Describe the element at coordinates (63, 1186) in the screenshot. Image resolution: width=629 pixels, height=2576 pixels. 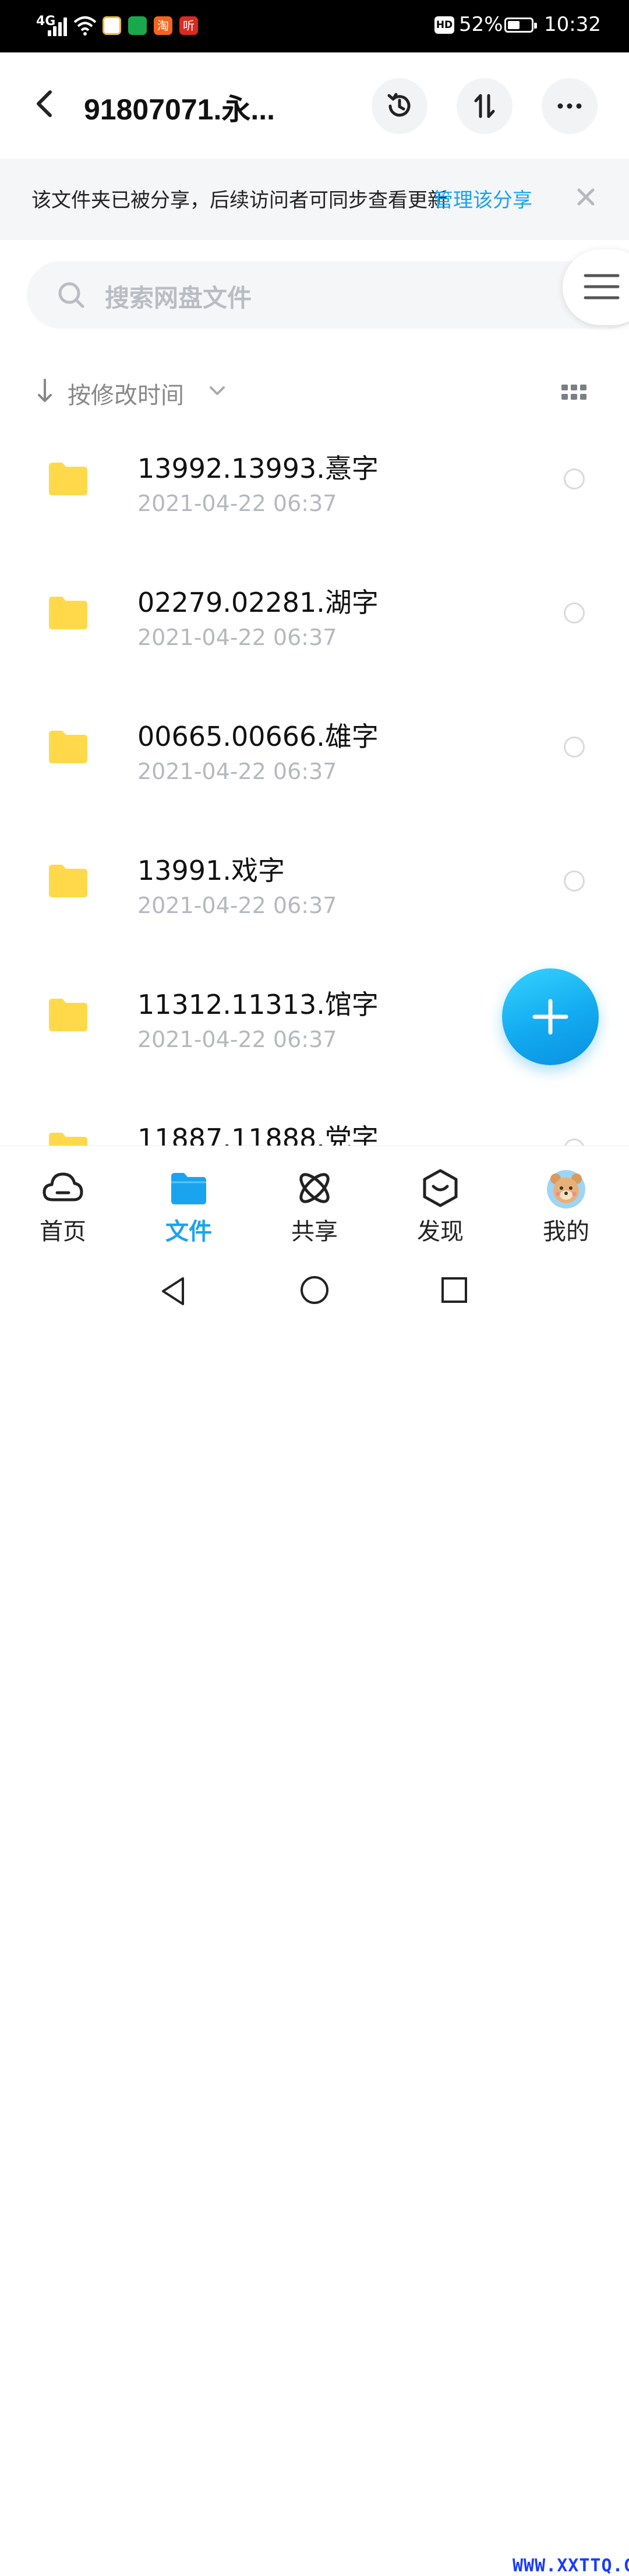
I see `cloud-icon` at that location.